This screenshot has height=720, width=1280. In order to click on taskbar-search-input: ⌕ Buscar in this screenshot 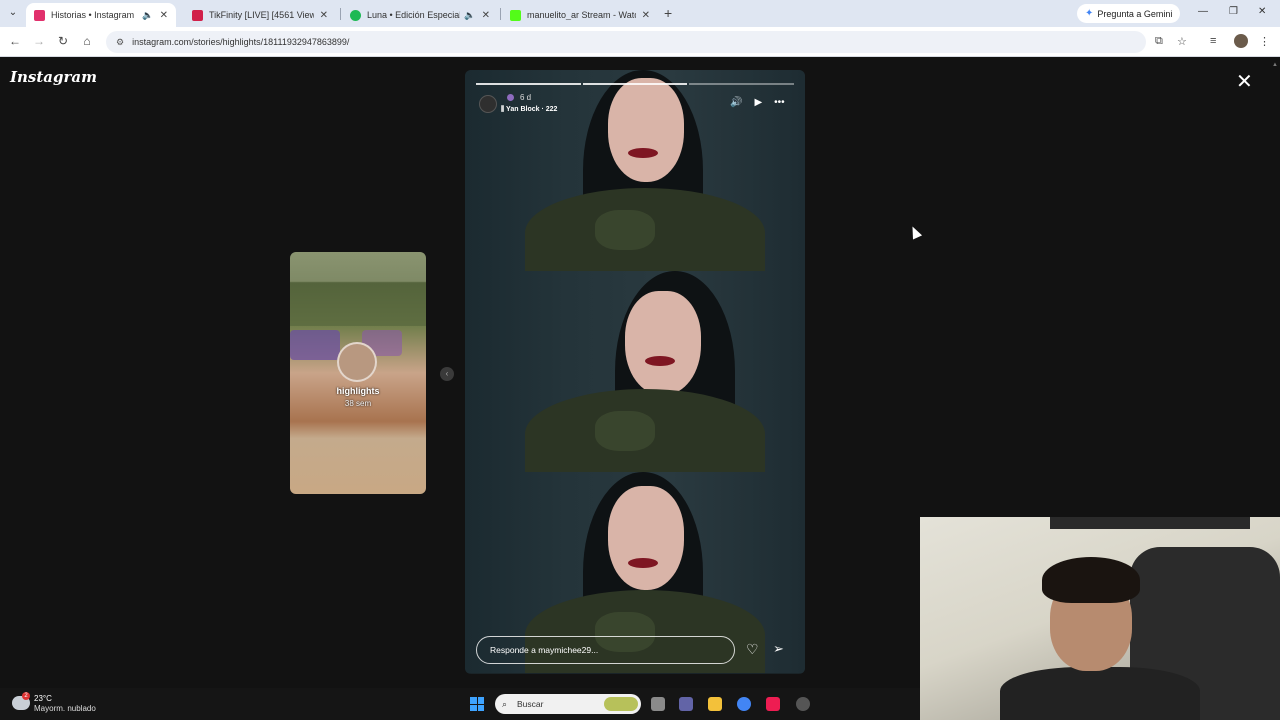, I will do `click(568, 704)`.